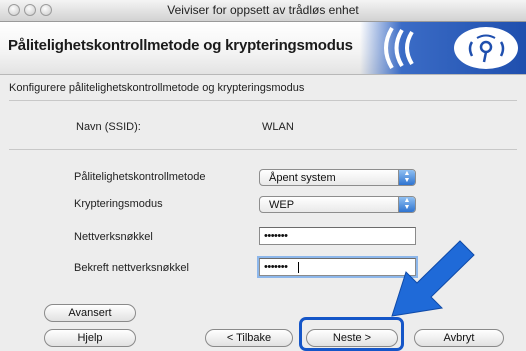 The width and height of the screenshot is (526, 351). What do you see at coordinates (451, 48) in the screenshot?
I see `wifi-signal-icon` at bounding box center [451, 48].